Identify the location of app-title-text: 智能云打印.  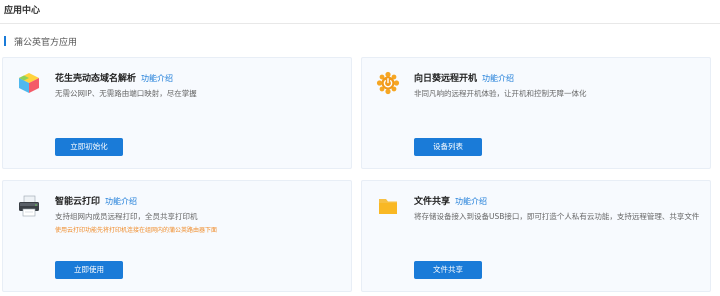
(78, 202).